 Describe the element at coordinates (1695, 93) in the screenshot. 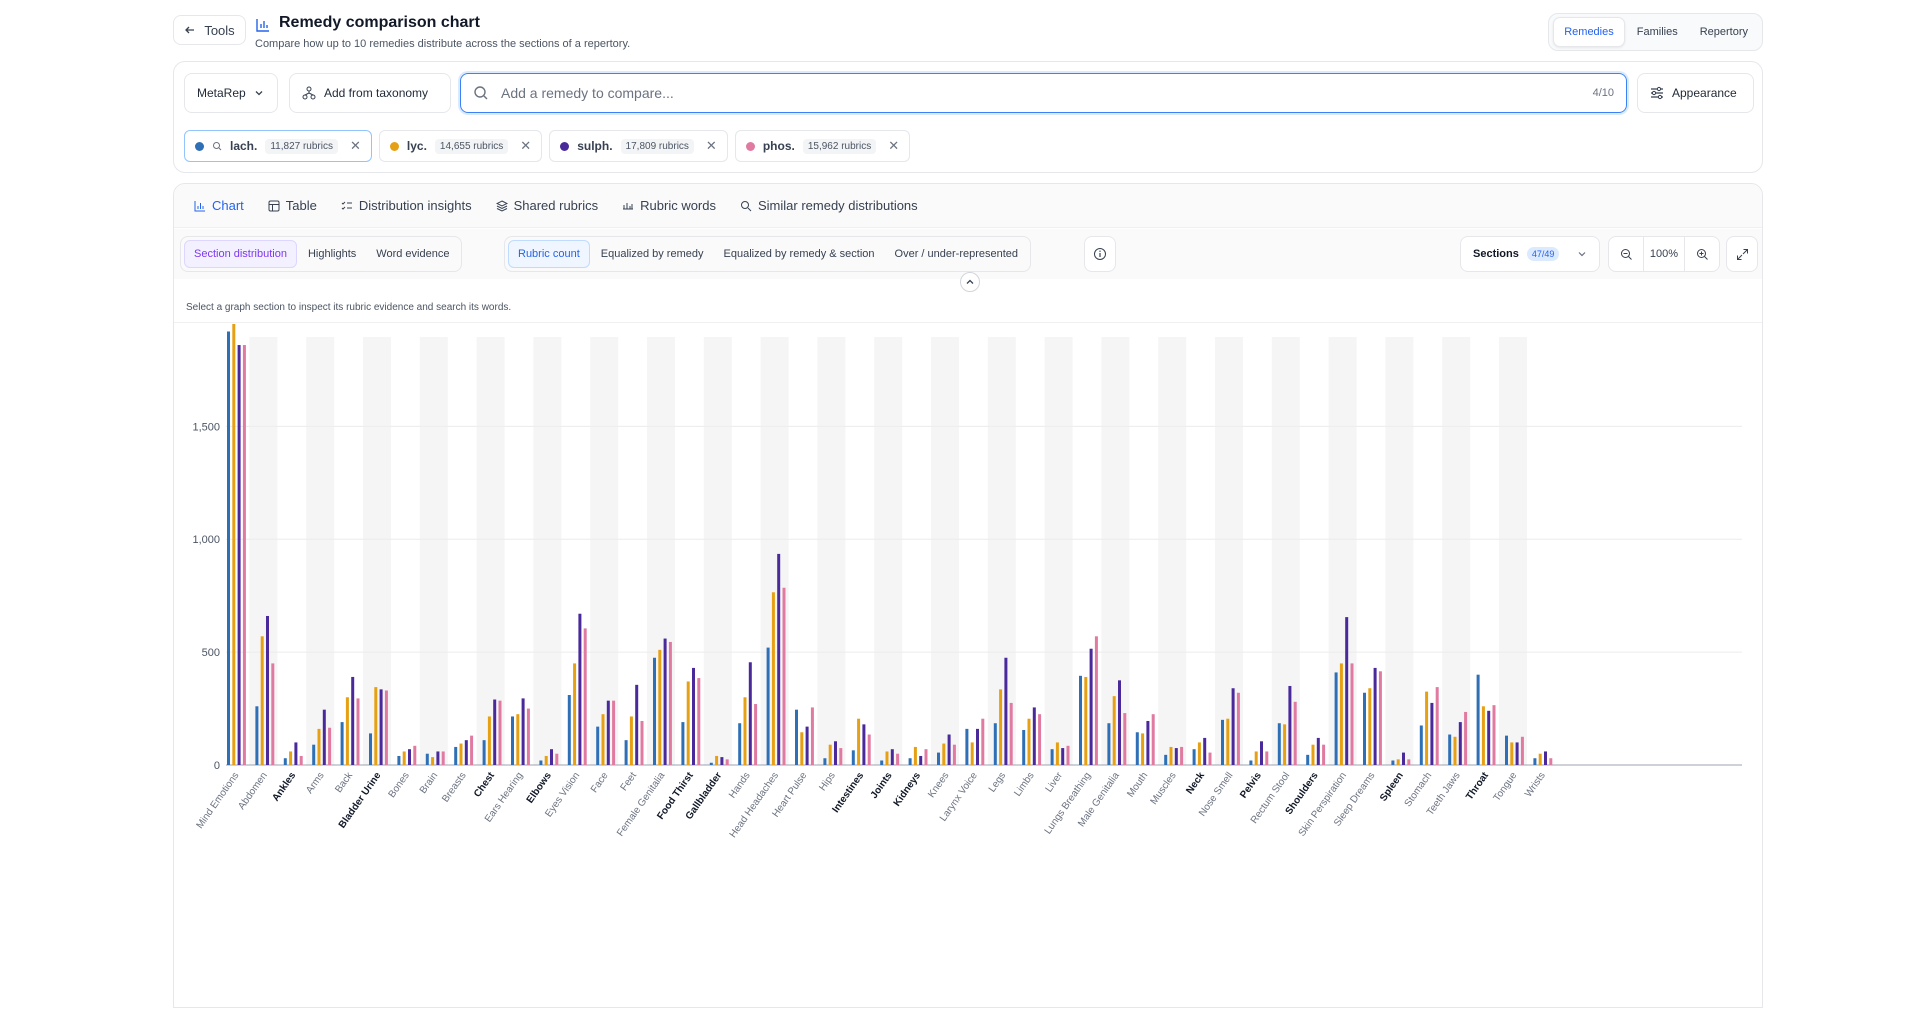

I see `appearance-button: Appearance` at that location.